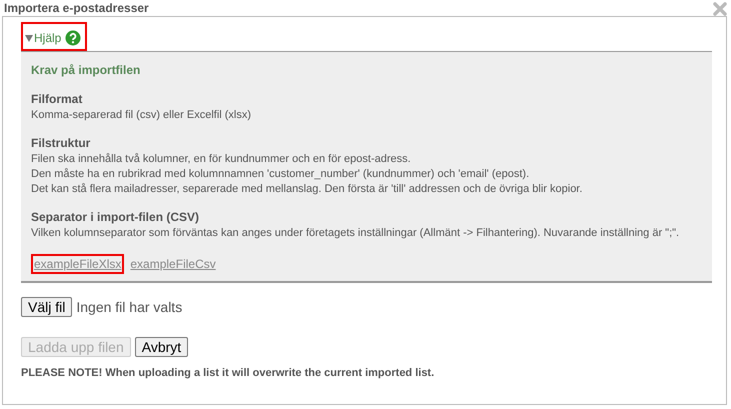  Describe the element at coordinates (307, 189) in the screenshot. I see `help-text: Det kan stå flera mailadresser, separerade med mellanslag. Den första är 'till' addressen och de övriga blir kopior.` at that location.